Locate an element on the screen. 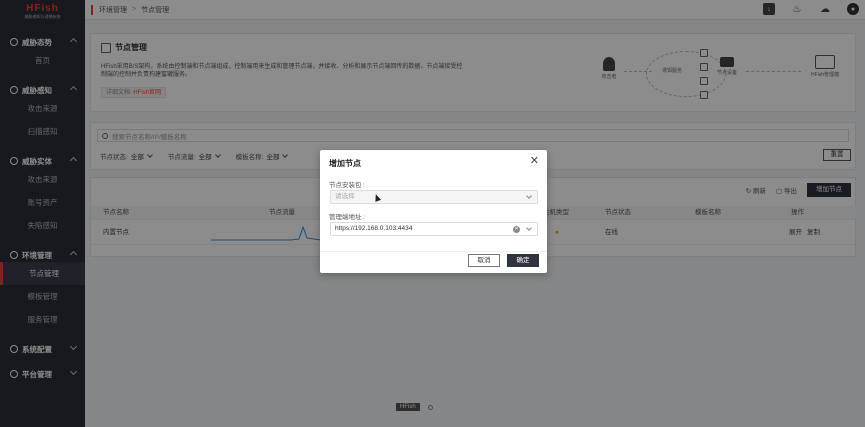 The width and height of the screenshot is (865, 427). package-select: 请选择 is located at coordinates (434, 197).